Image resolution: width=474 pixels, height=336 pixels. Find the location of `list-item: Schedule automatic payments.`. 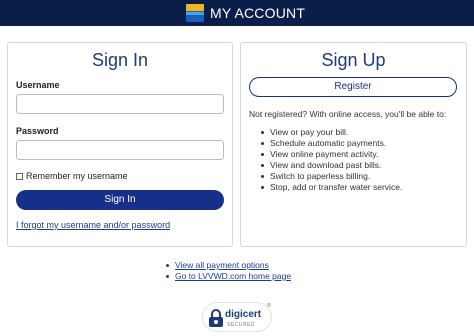

list-item: Schedule automatic payments. is located at coordinates (331, 143).